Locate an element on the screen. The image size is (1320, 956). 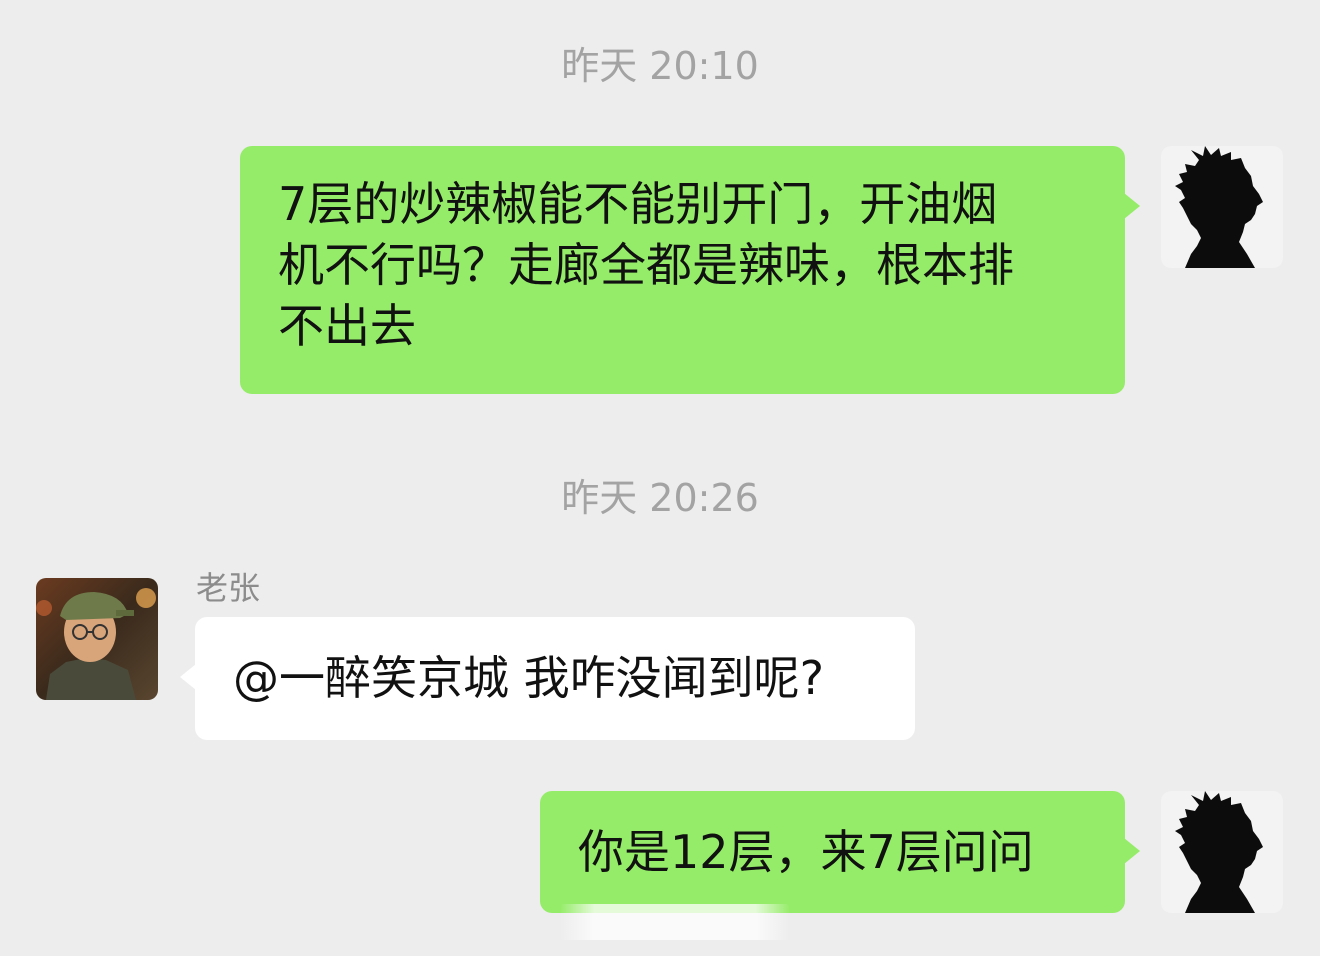
sender-name: 老张 is located at coordinates (228, 588).